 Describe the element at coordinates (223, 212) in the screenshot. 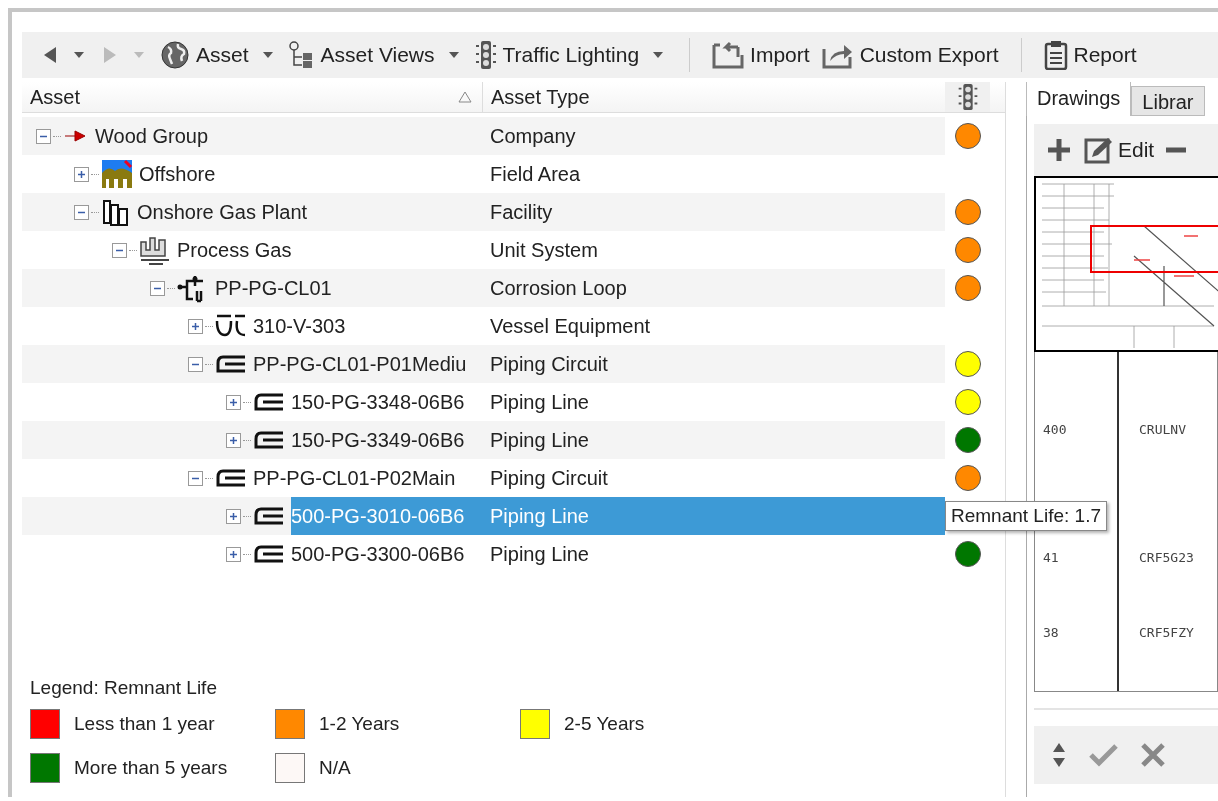

I see `asset-name: Onshore Gas Plant` at that location.